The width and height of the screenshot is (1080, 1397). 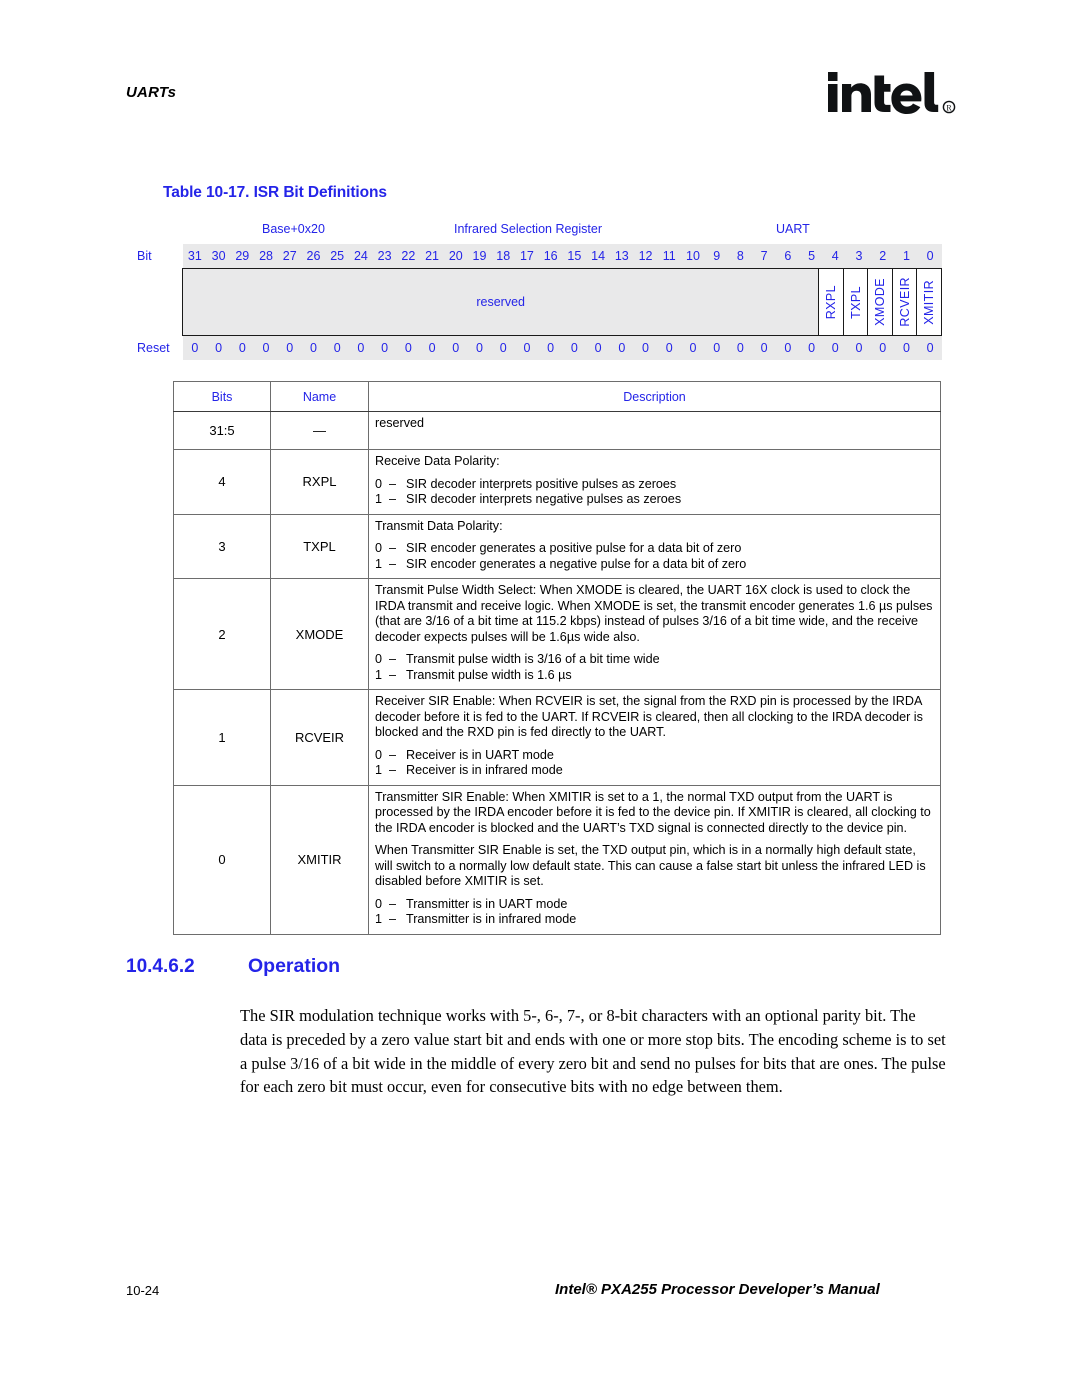 I want to click on register-field-xmitir: XMITIR, so click(x=928, y=302).